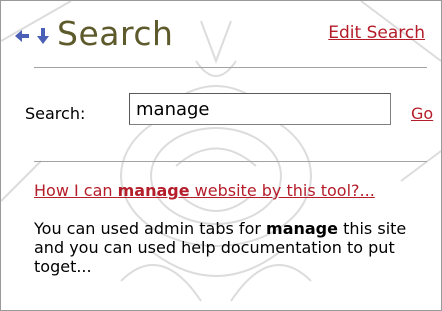 The height and width of the screenshot is (311, 442). What do you see at coordinates (150, 228) in the screenshot?
I see `snippet-text: You can used admin tabs for` at bounding box center [150, 228].